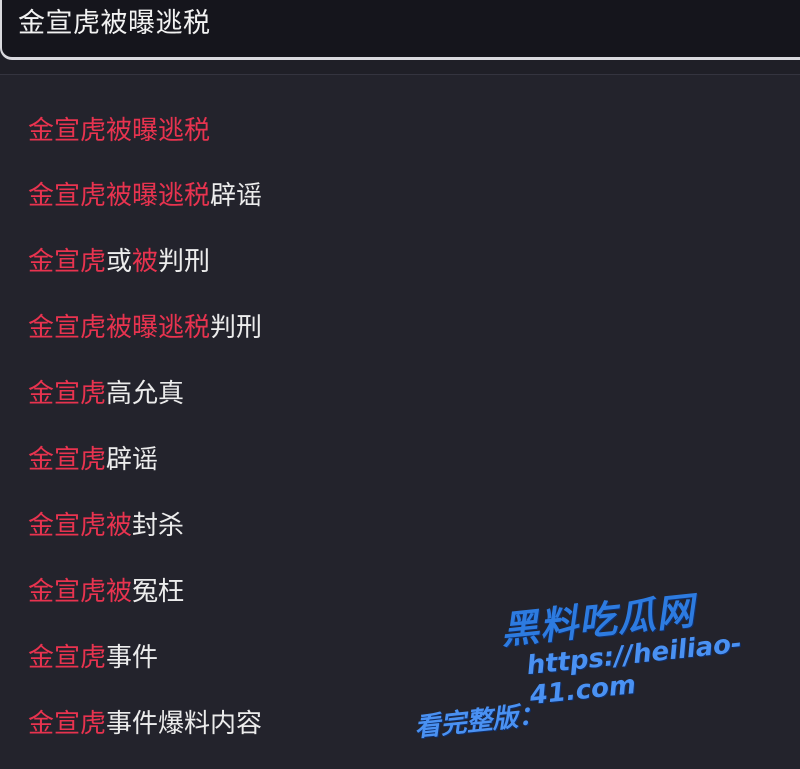  What do you see at coordinates (114, 24) in the screenshot?
I see `search-input: 金宣虎被曝逃税` at bounding box center [114, 24].